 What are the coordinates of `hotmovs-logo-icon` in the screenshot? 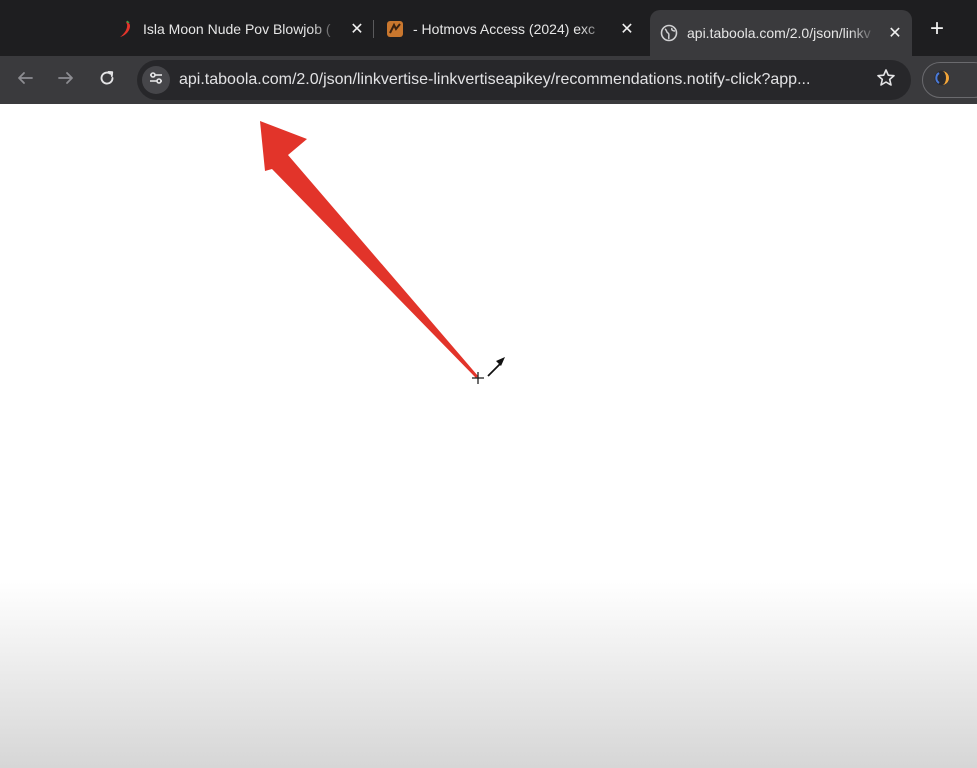 It's located at (395, 29).